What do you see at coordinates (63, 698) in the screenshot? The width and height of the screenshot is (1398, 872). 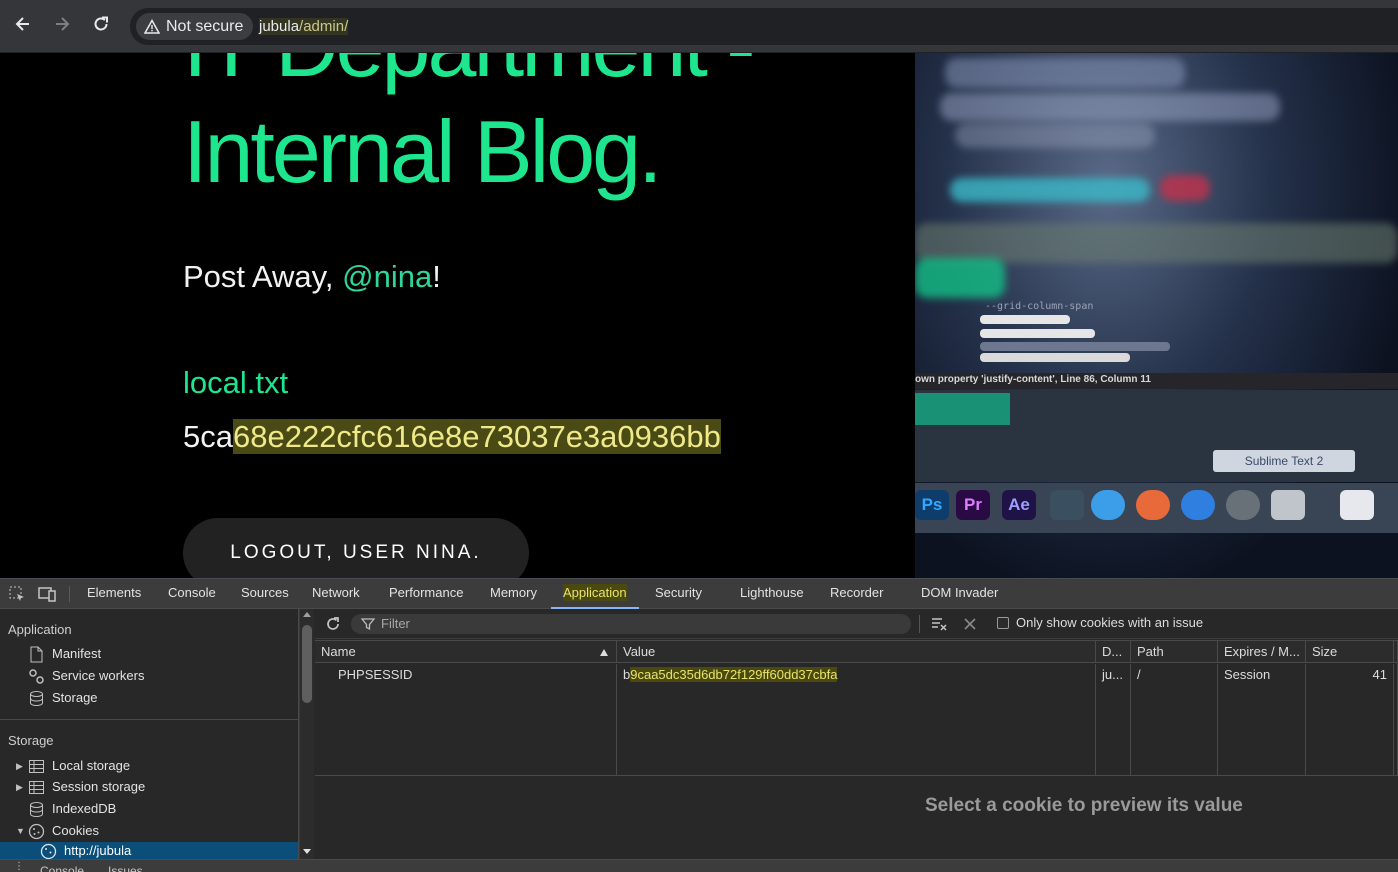 I see `sidebar-item-storage-overview: Storage` at bounding box center [63, 698].